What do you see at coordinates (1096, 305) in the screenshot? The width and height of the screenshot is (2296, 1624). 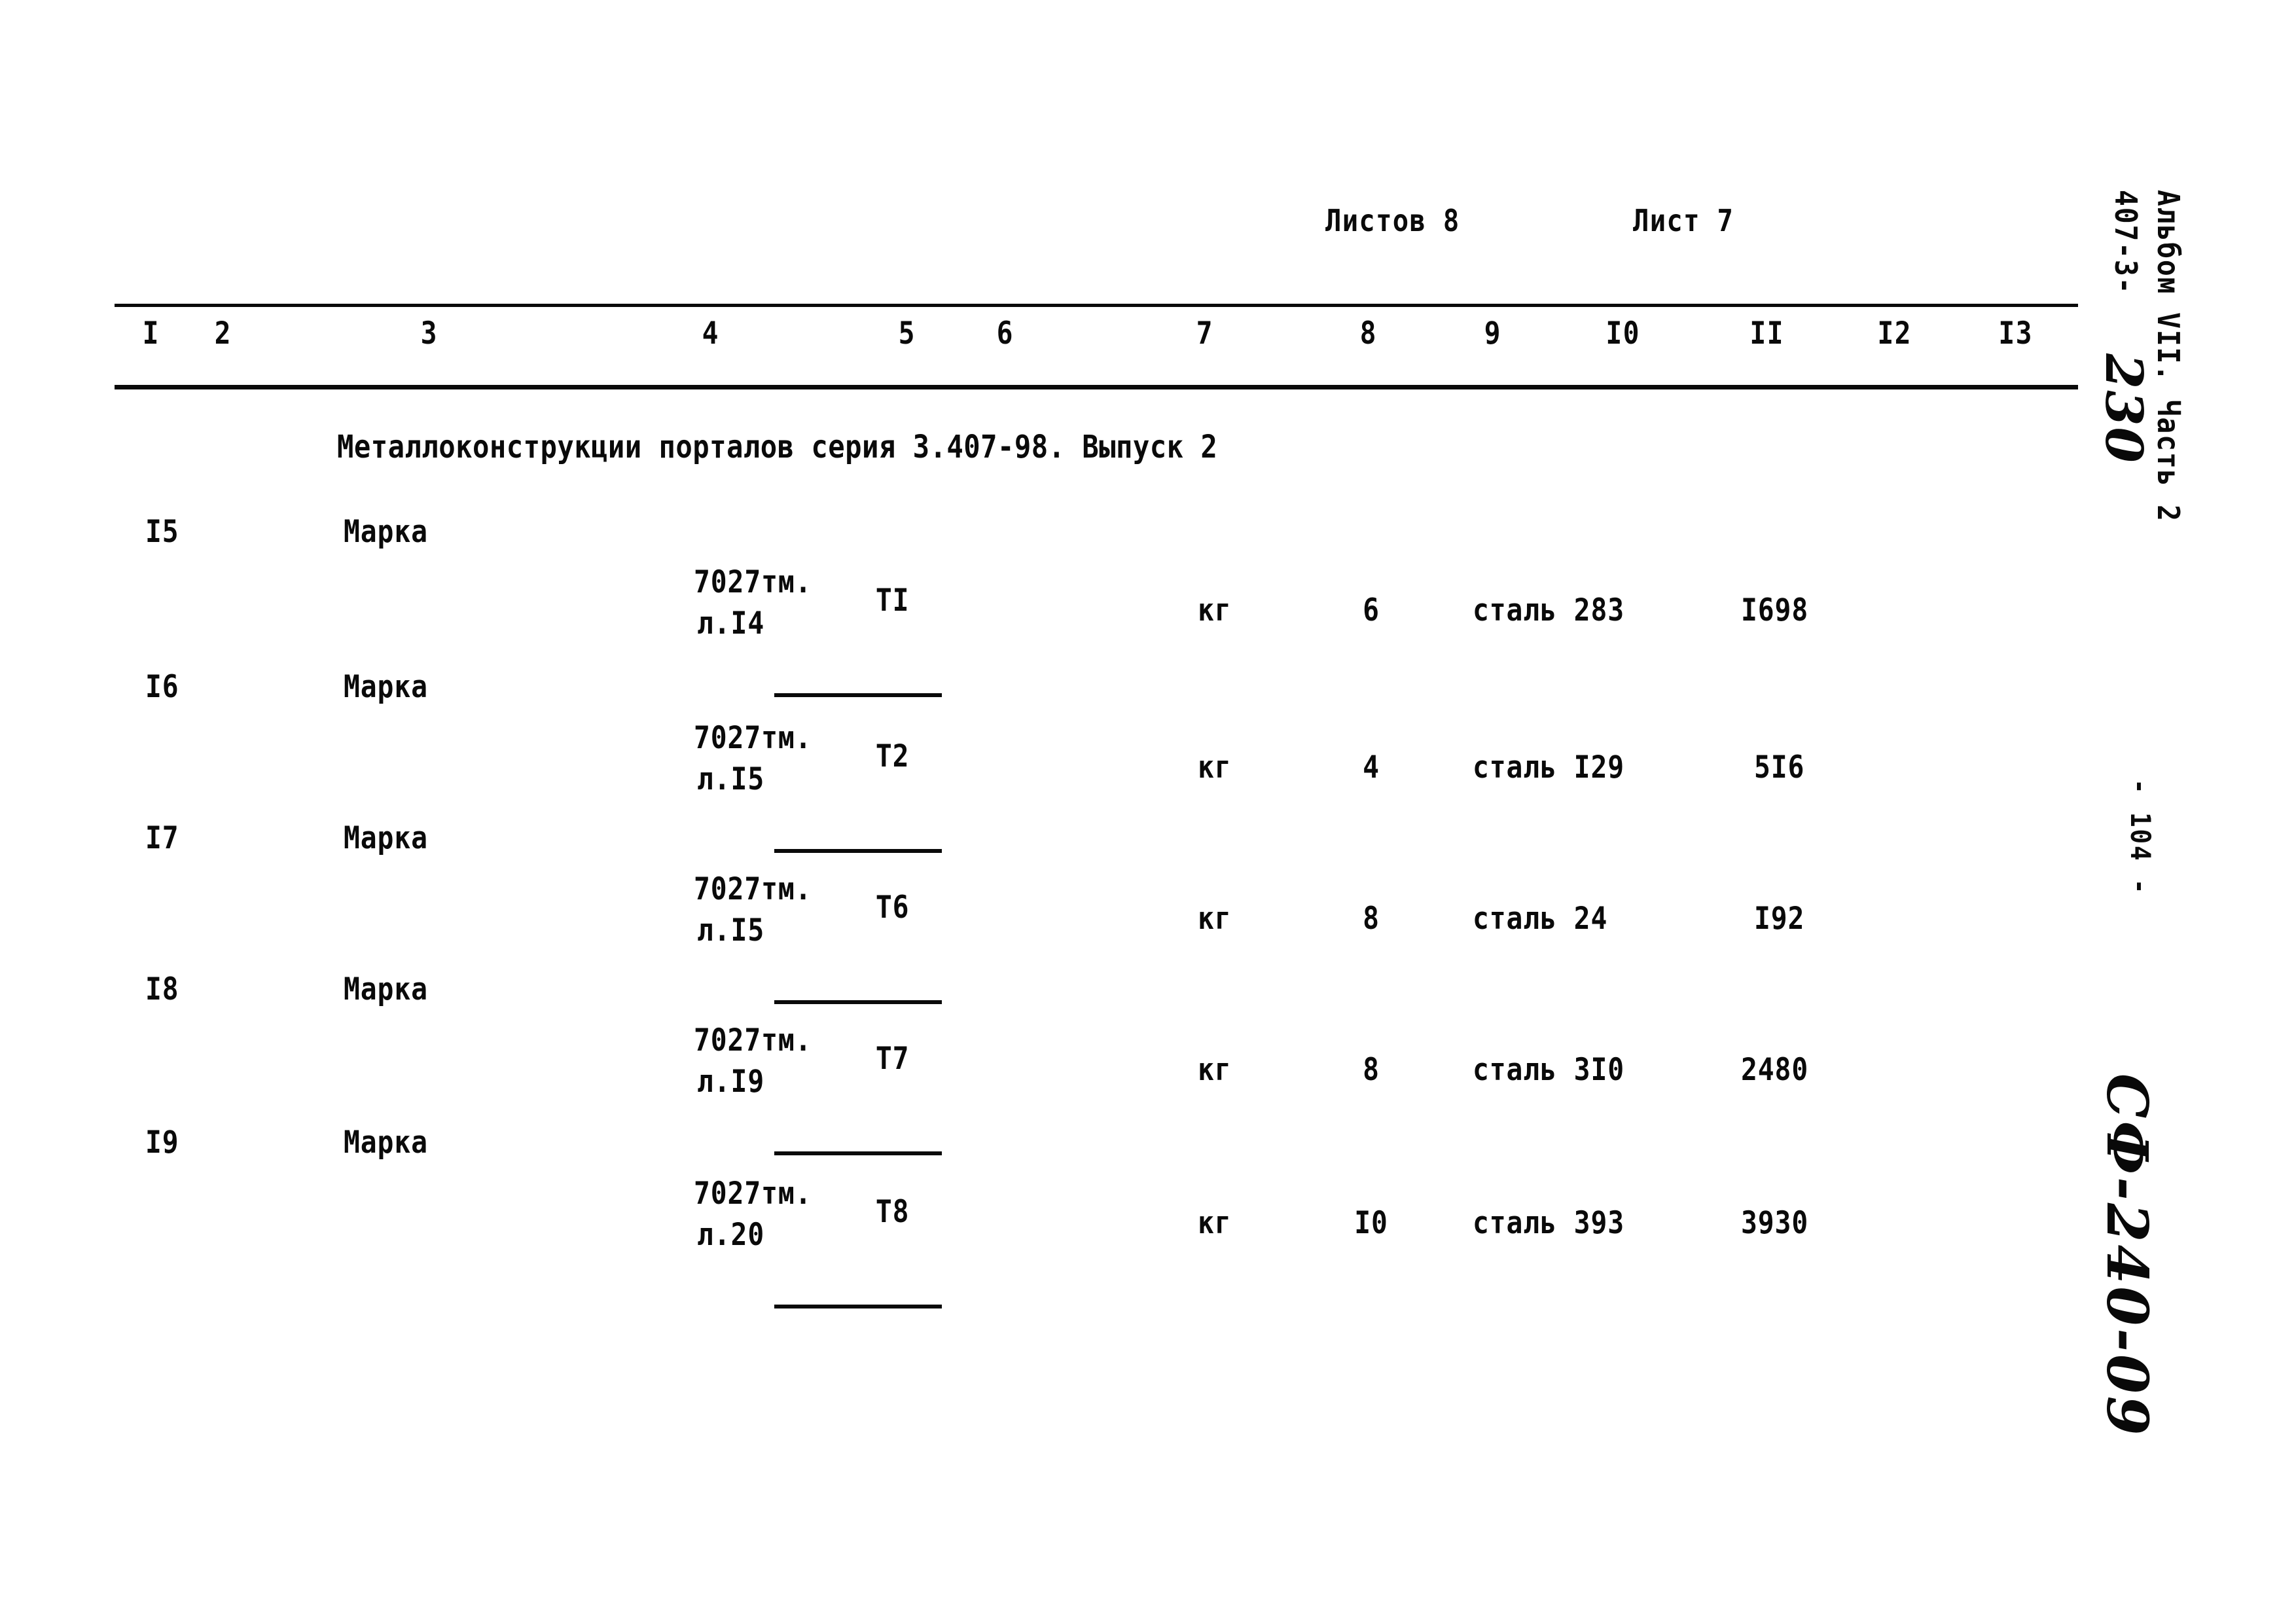 I see `table-rule-top` at bounding box center [1096, 305].